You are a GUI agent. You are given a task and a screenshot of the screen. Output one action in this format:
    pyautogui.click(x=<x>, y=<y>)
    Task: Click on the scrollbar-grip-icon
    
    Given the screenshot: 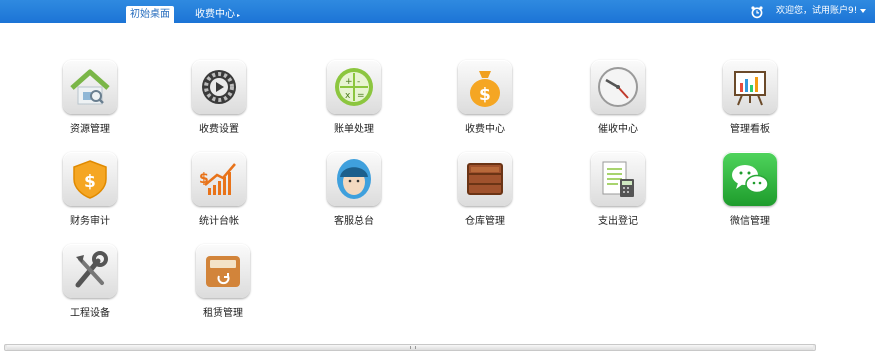 What is the action you would take?
    pyautogui.click(x=413, y=347)
    